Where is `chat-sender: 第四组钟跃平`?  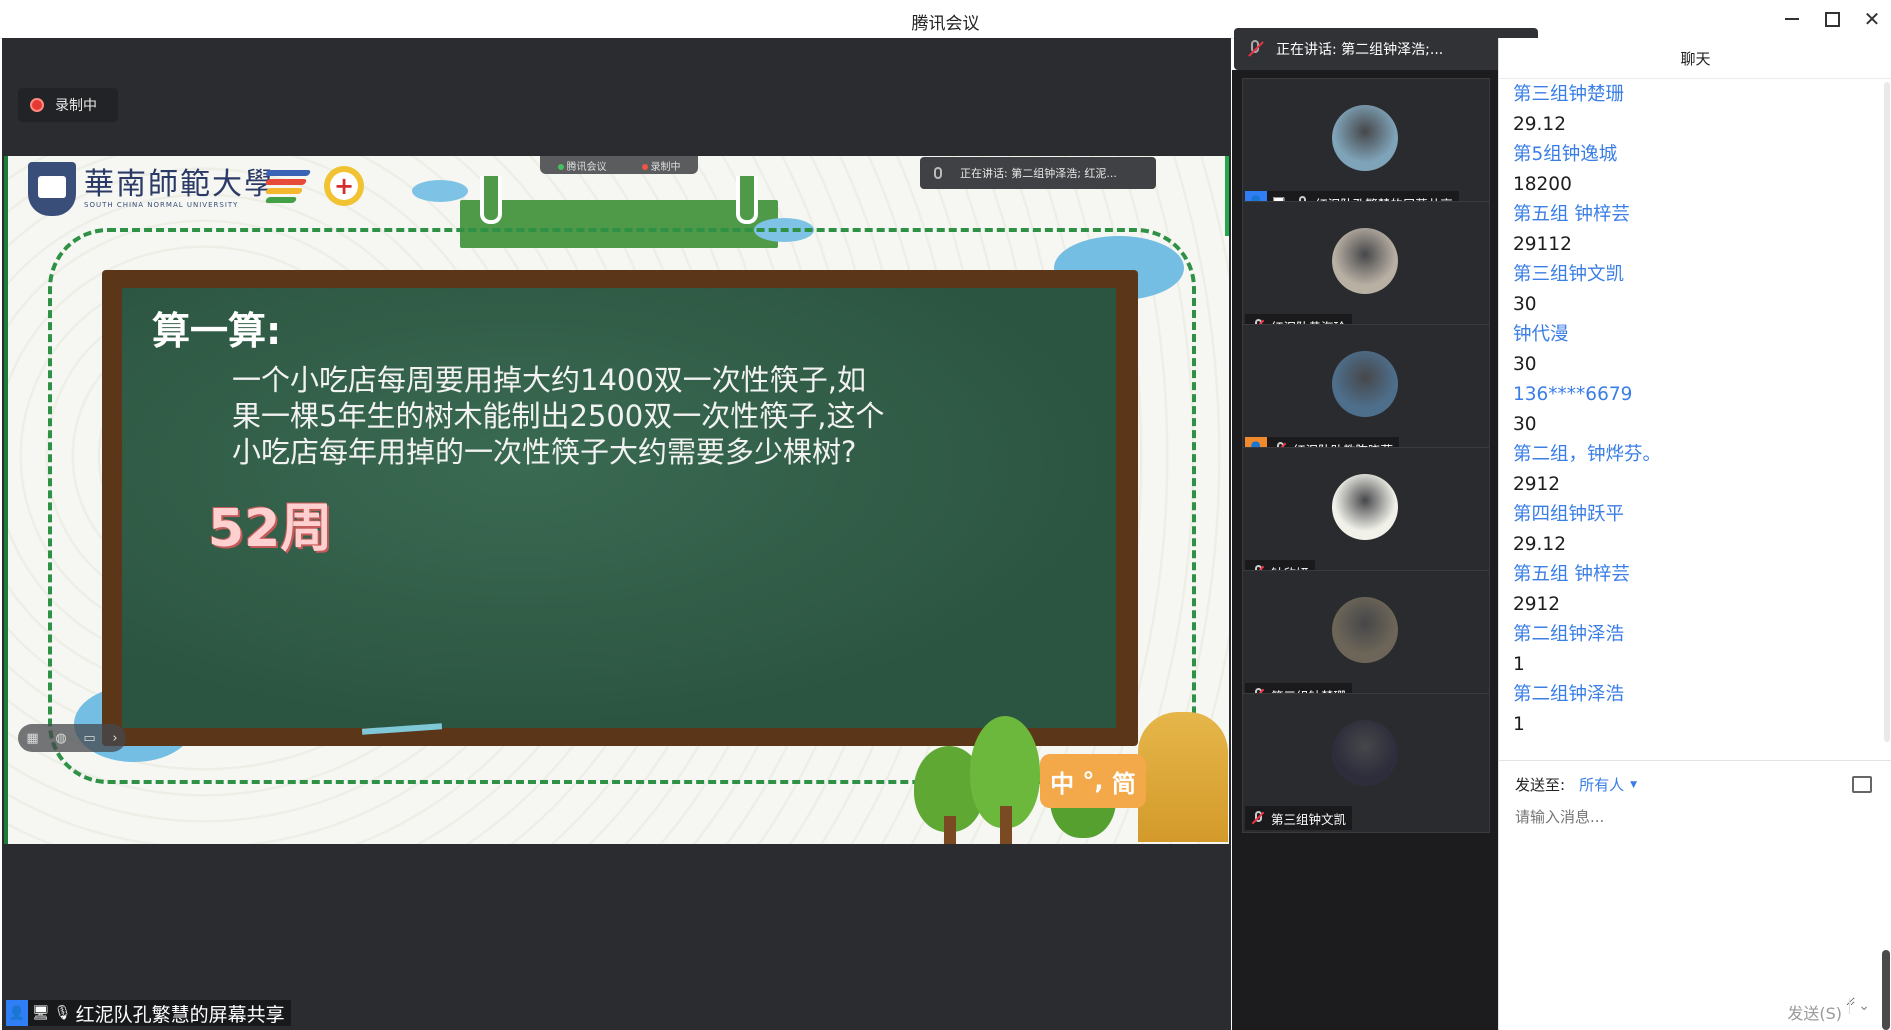
chat-sender: 第四组钟跃平 is located at coordinates (1693, 515).